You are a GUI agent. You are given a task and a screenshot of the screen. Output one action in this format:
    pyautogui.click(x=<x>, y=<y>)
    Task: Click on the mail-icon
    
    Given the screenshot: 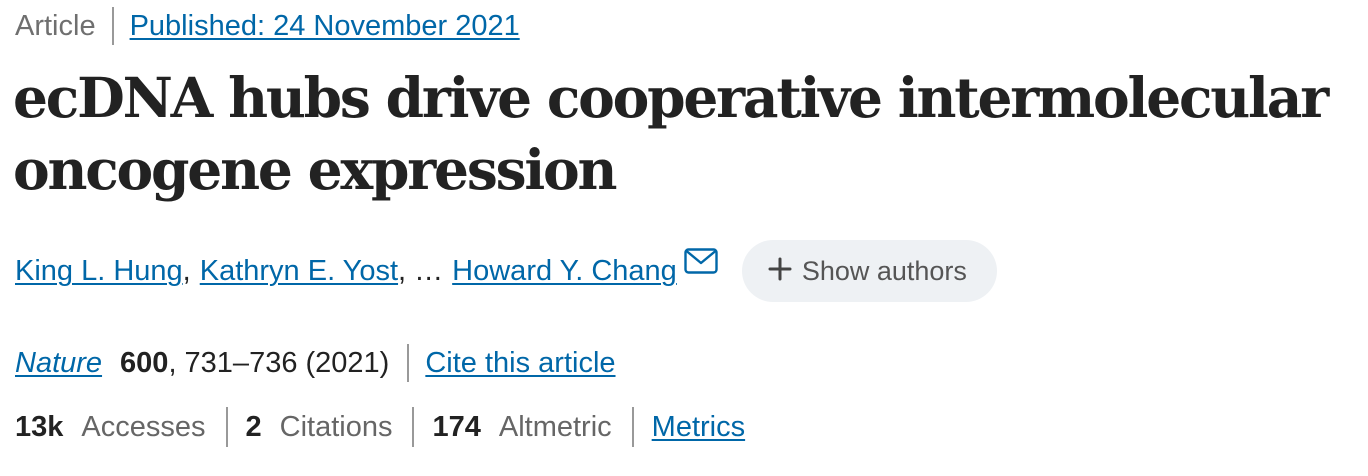 What is the action you would take?
    pyautogui.click(x=701, y=265)
    